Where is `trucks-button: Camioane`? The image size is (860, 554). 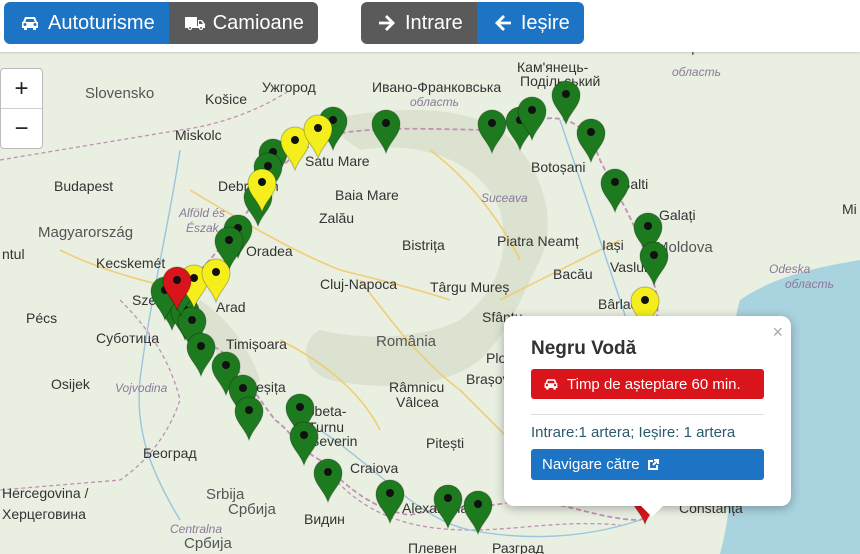
trucks-button: Camioane is located at coordinates (243, 23).